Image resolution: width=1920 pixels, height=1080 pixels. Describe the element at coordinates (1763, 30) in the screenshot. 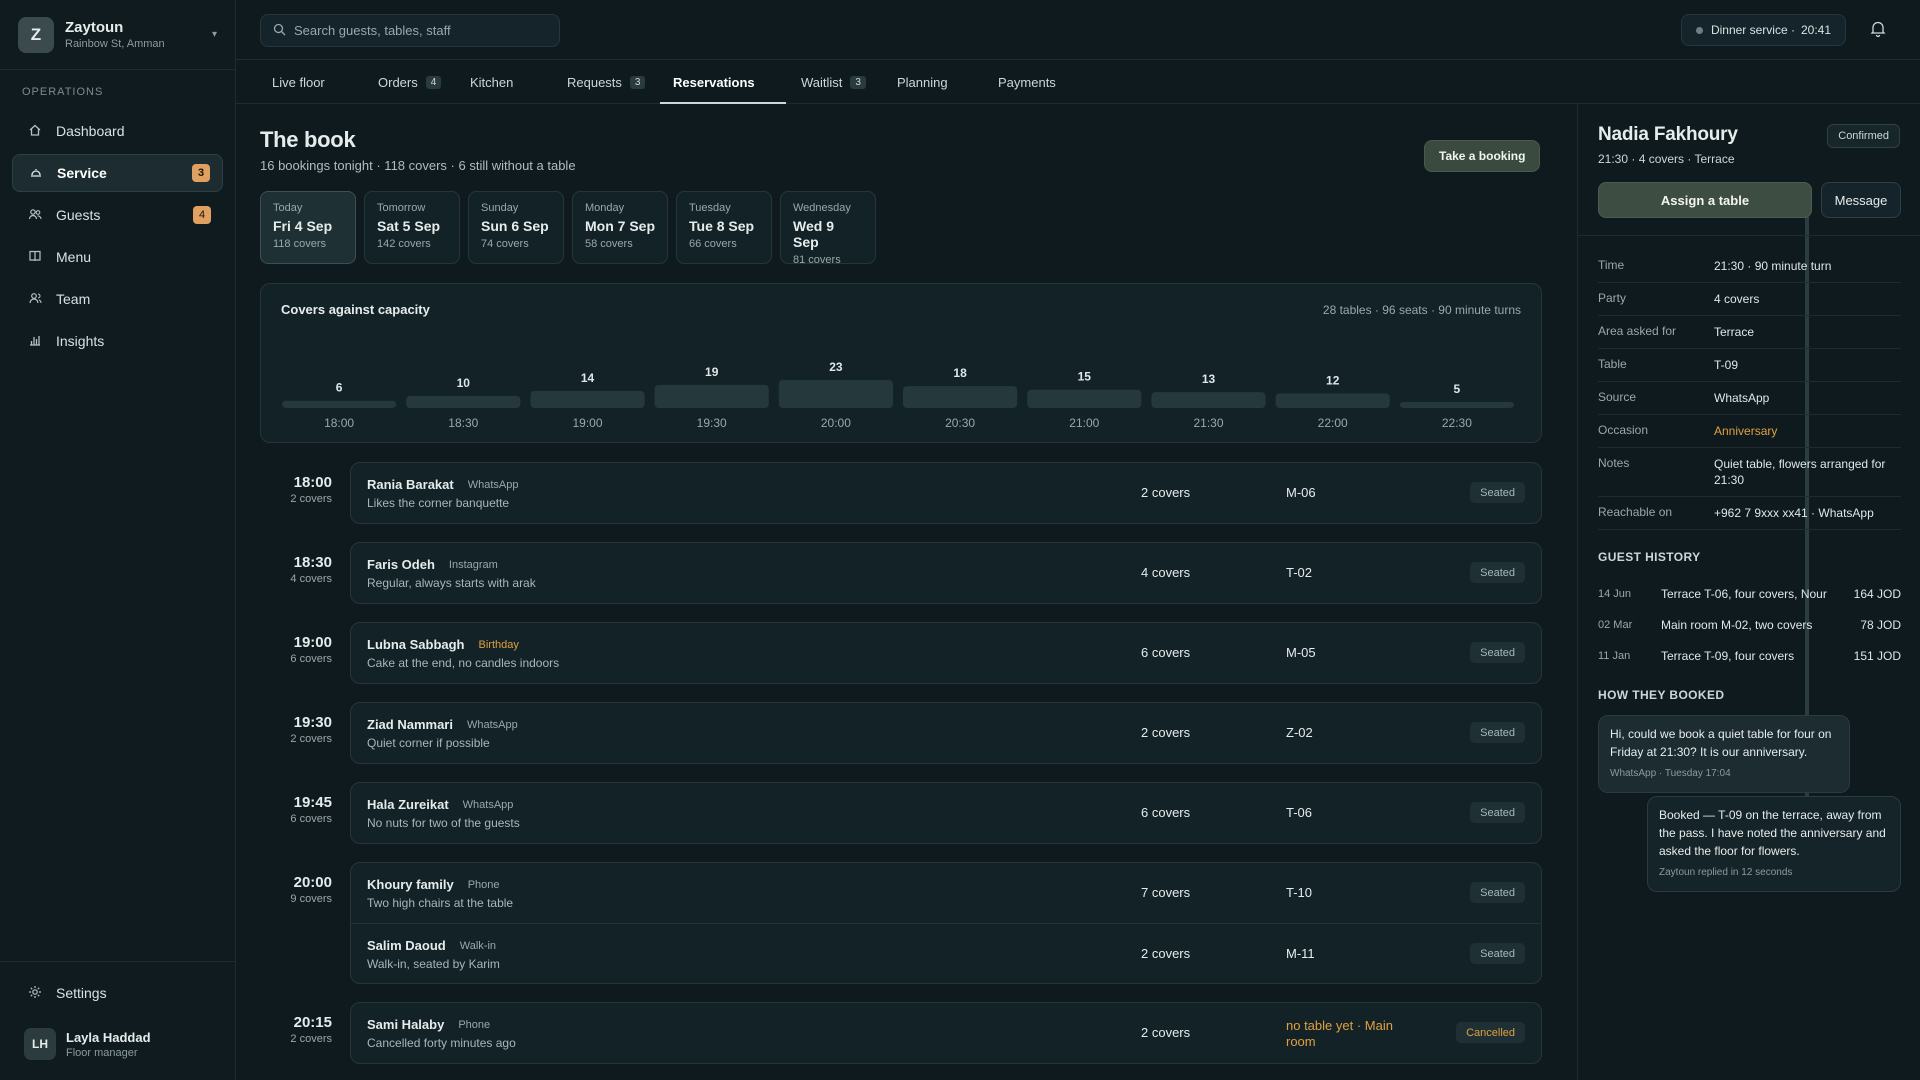

I see `service-status: Dinner service · 20:41` at that location.